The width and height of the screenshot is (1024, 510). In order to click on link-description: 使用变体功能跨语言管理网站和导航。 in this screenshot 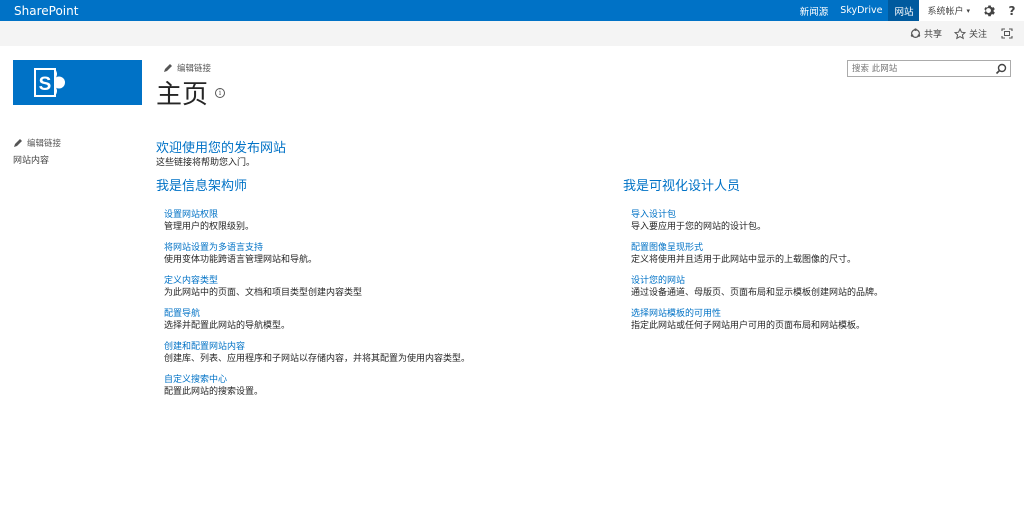, I will do `click(241, 260)`.